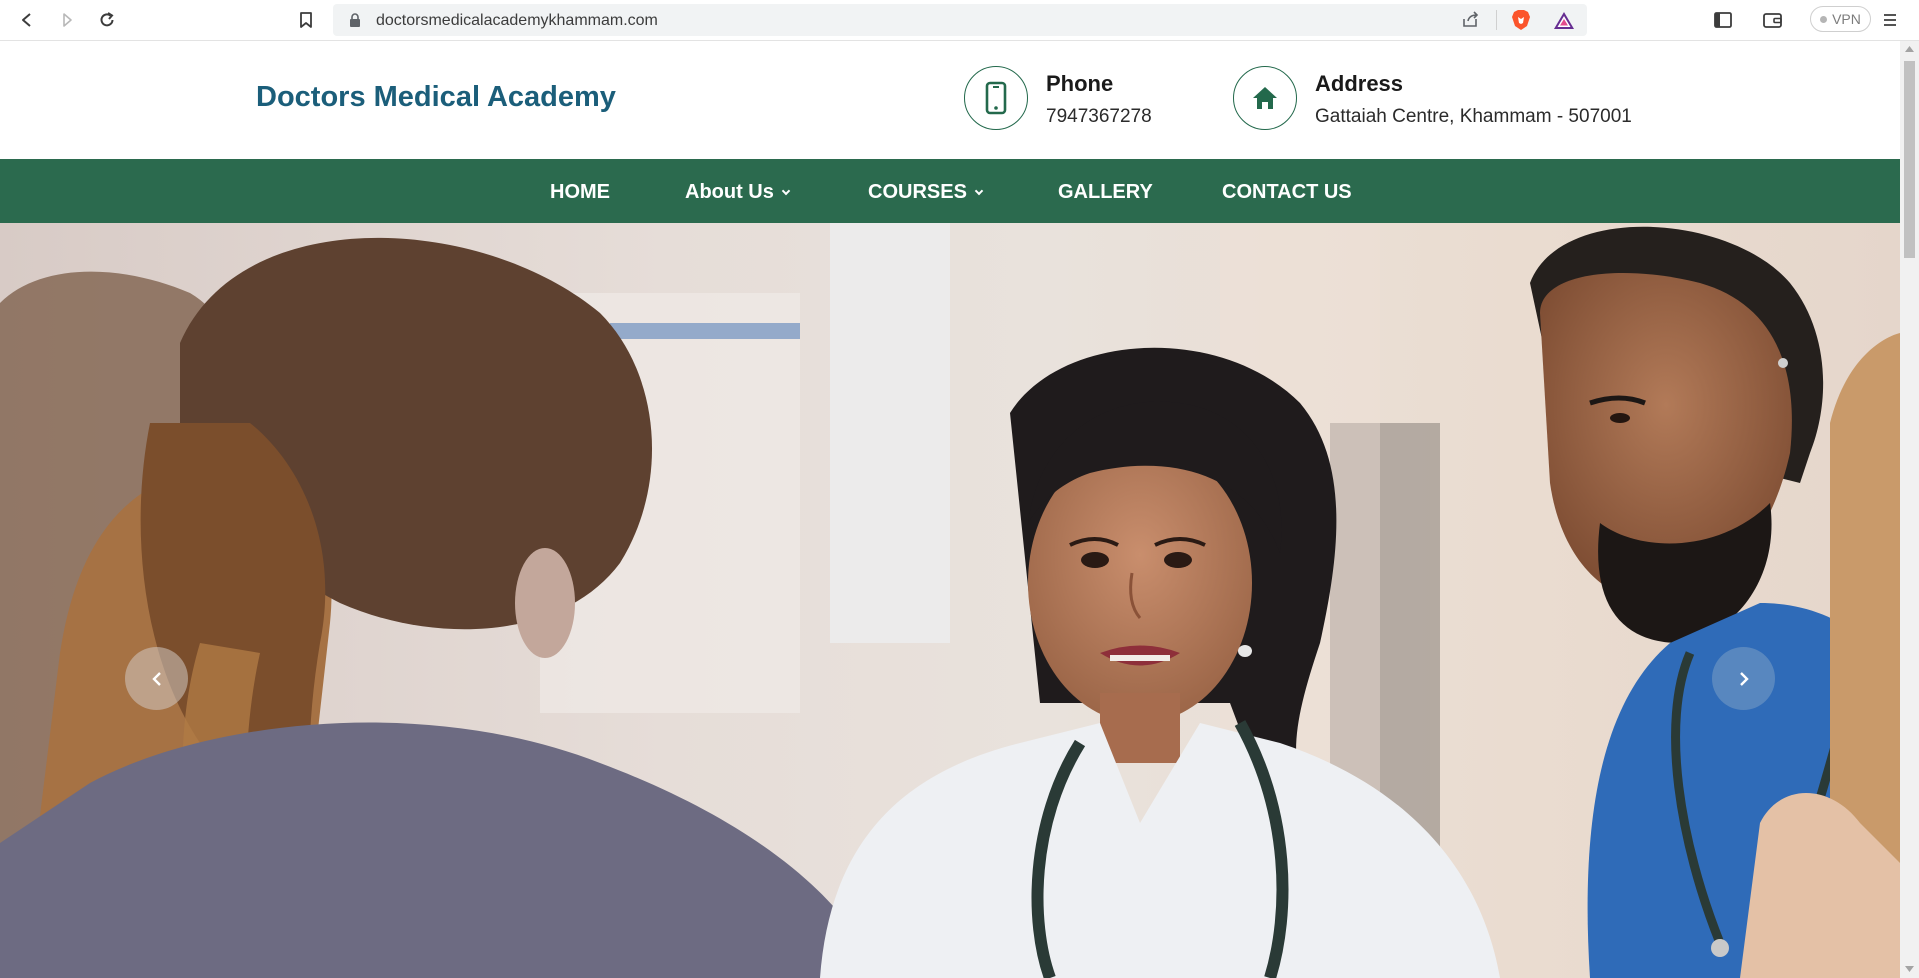 The width and height of the screenshot is (1919, 978). Describe the element at coordinates (1564, 20) in the screenshot. I see `brave-rewards-icon` at that location.